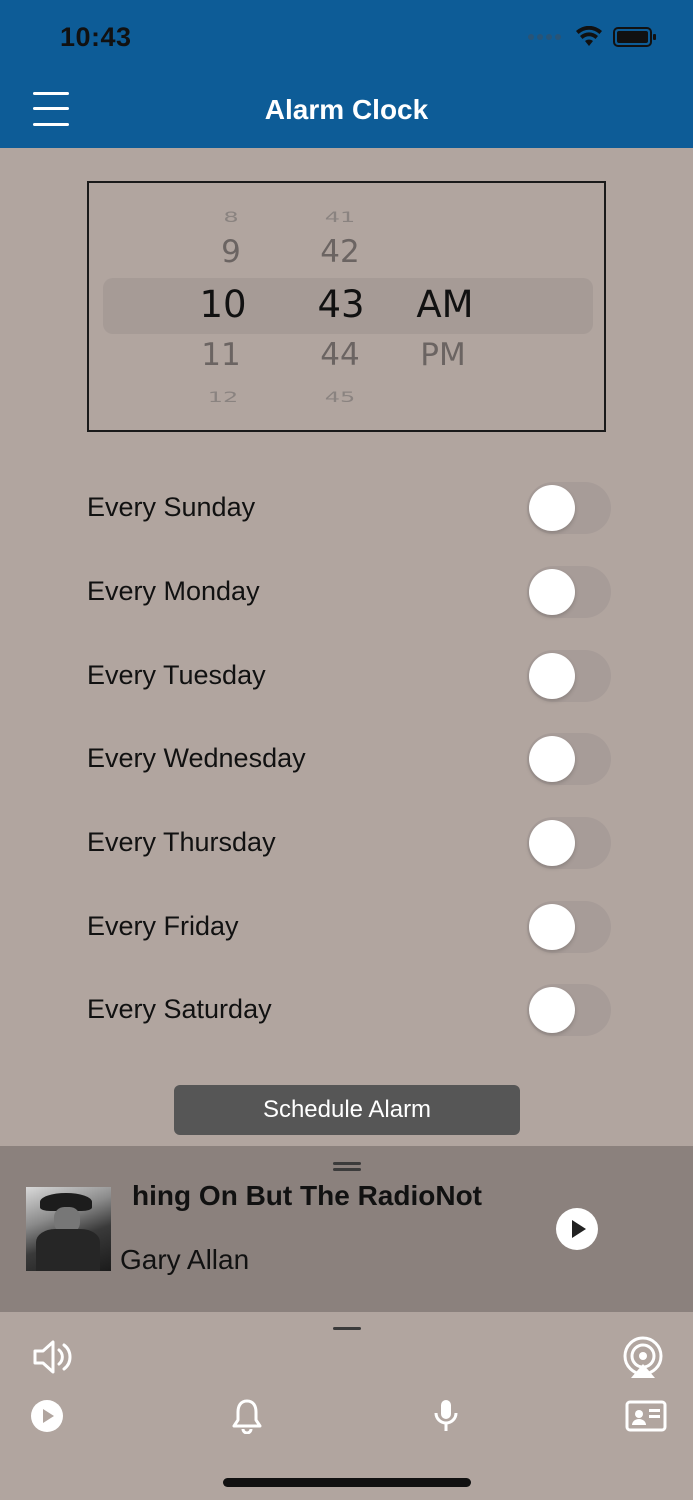 Image resolution: width=693 pixels, height=1500 pixels. Describe the element at coordinates (446, 1418) in the screenshot. I see `microphone-icon` at that location.